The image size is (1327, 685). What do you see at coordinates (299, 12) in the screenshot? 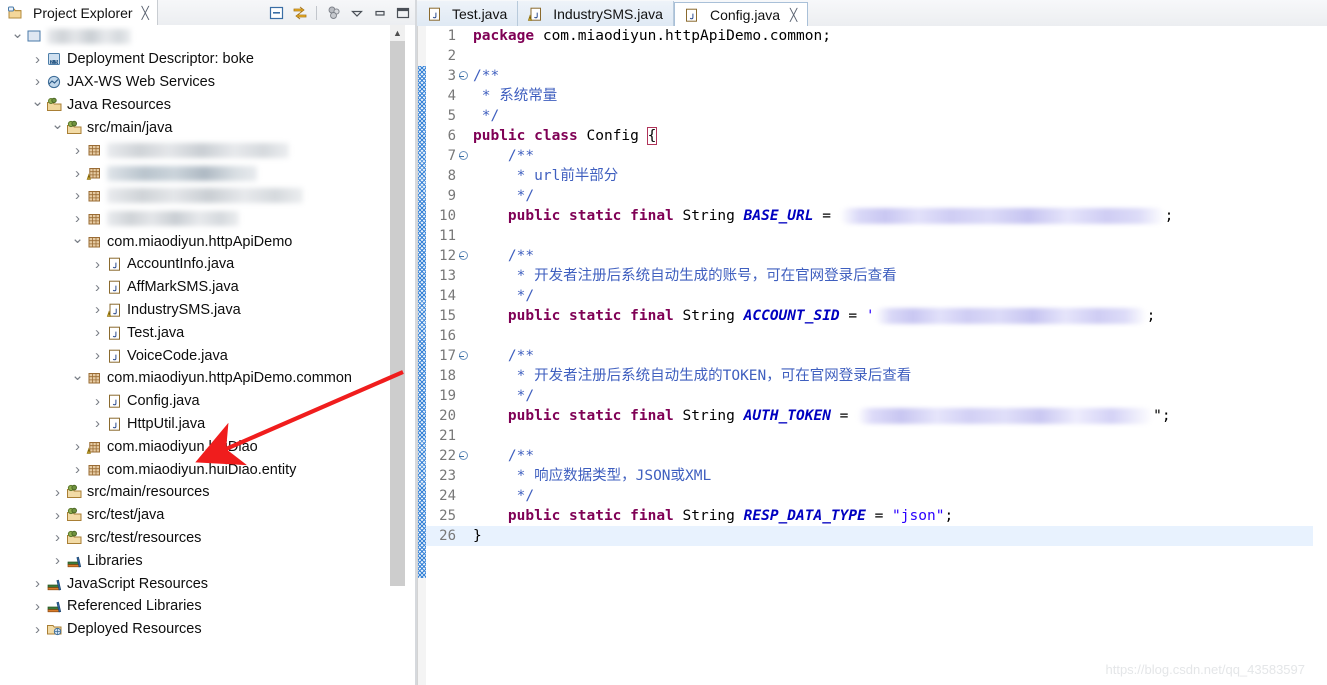
I see `link-with-editor-icon` at bounding box center [299, 12].